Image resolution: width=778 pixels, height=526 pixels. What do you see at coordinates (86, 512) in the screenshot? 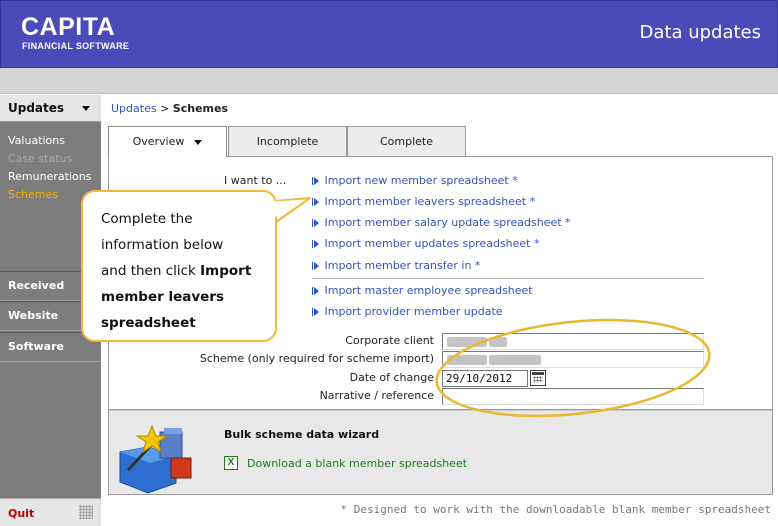
I see `resize-grip-icon` at bounding box center [86, 512].